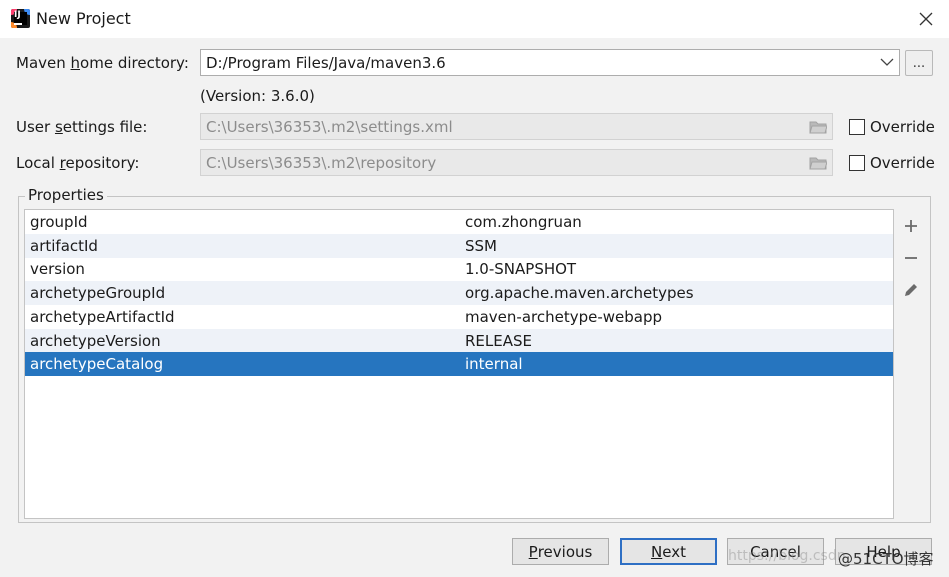 The image size is (949, 577). I want to click on repository-override-label: Override, so click(902, 163).